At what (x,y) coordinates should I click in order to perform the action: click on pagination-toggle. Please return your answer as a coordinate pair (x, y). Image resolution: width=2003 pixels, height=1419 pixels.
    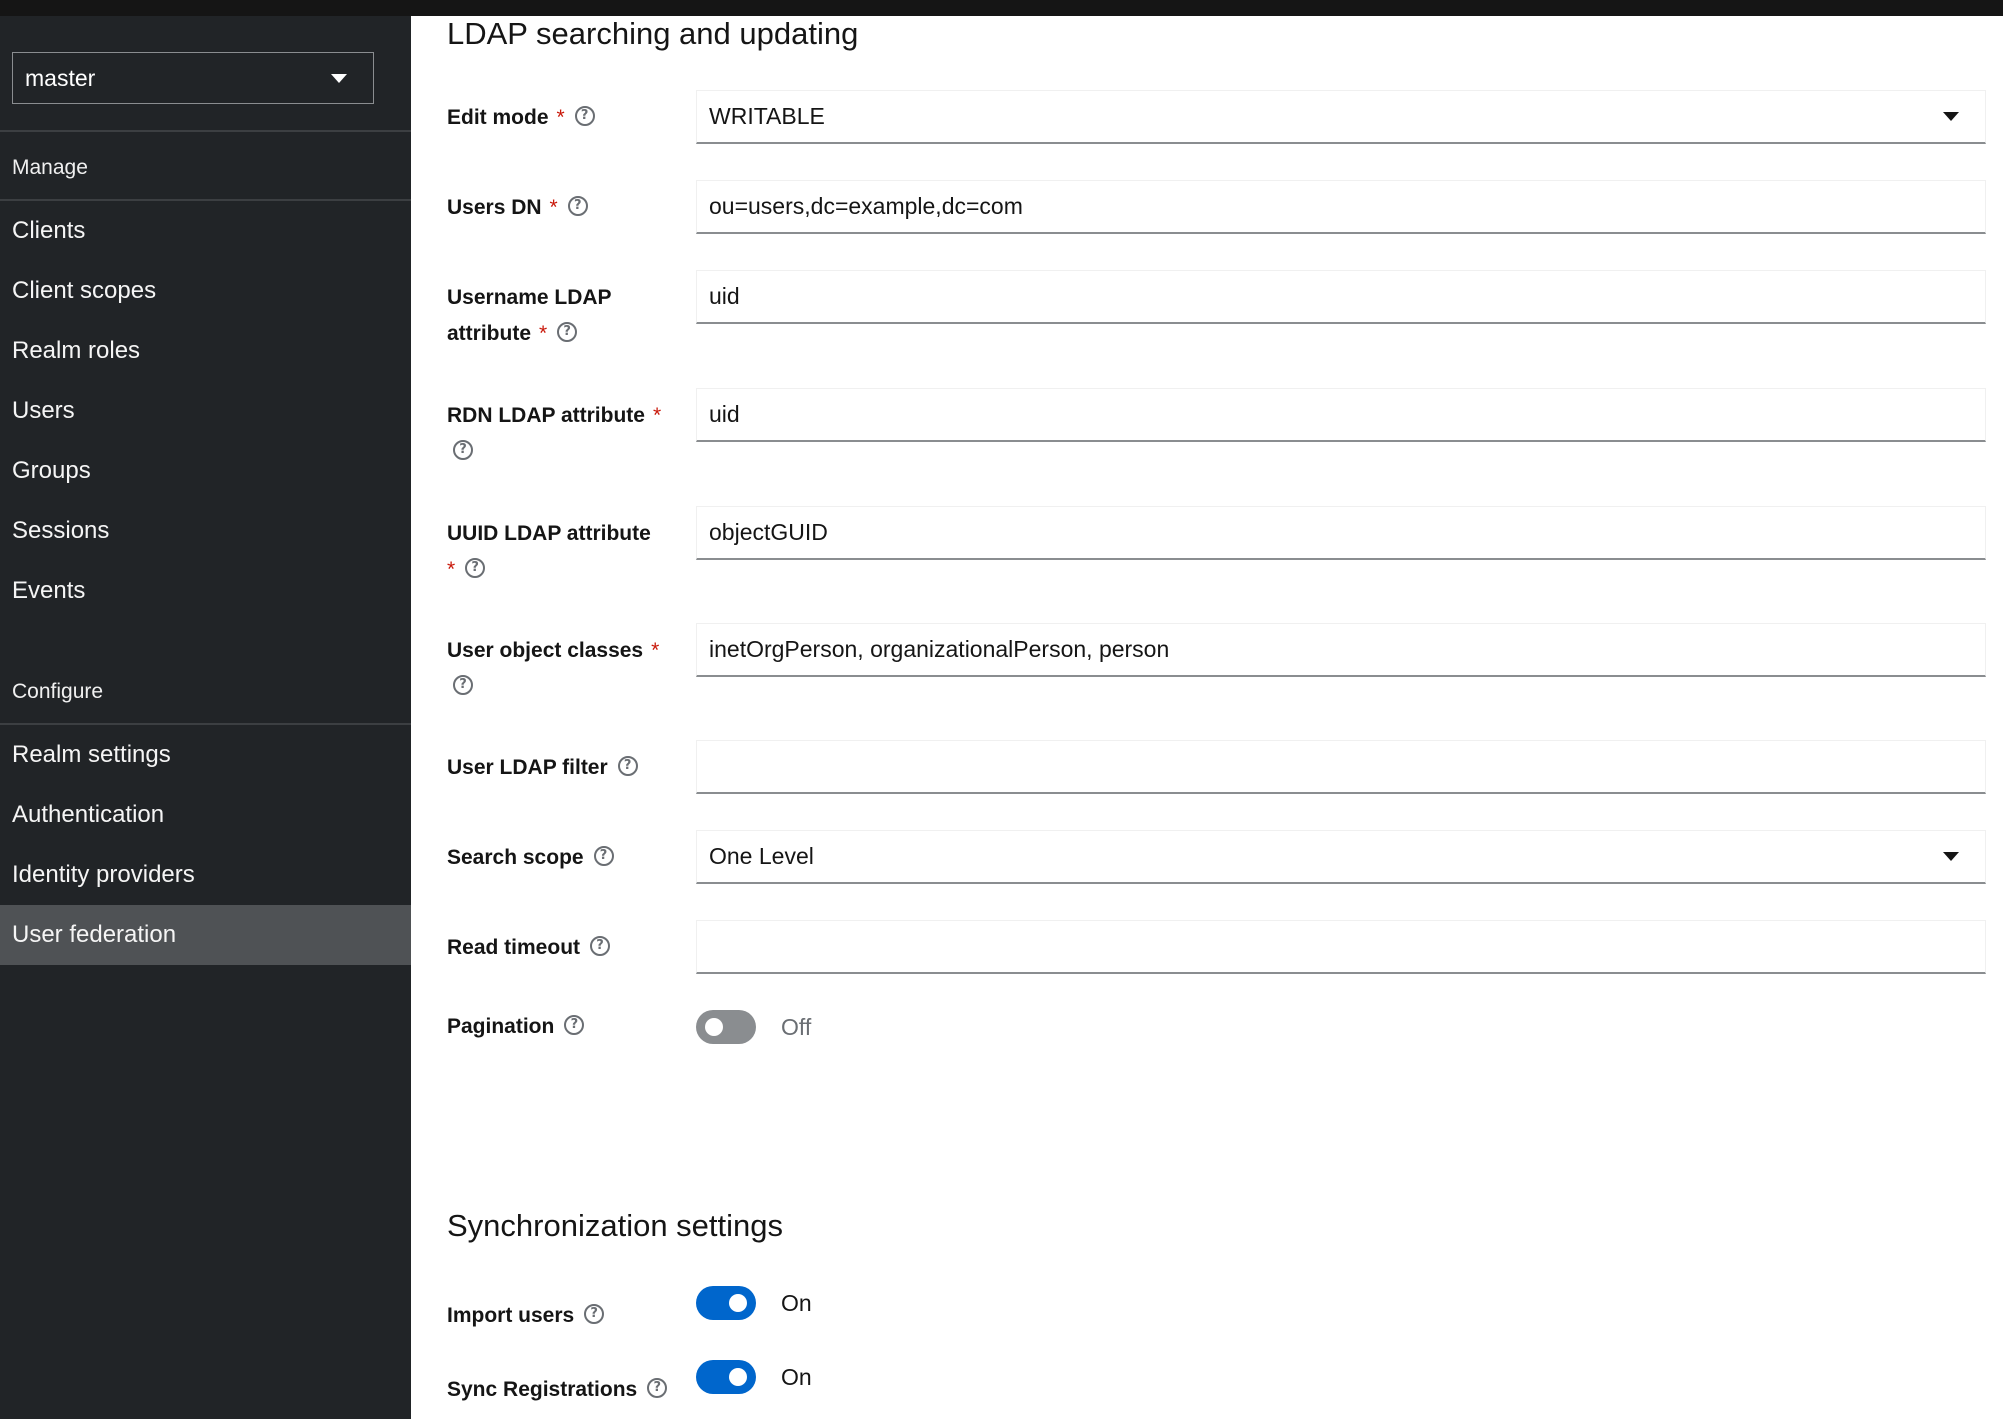
    Looking at the image, I should click on (726, 1027).